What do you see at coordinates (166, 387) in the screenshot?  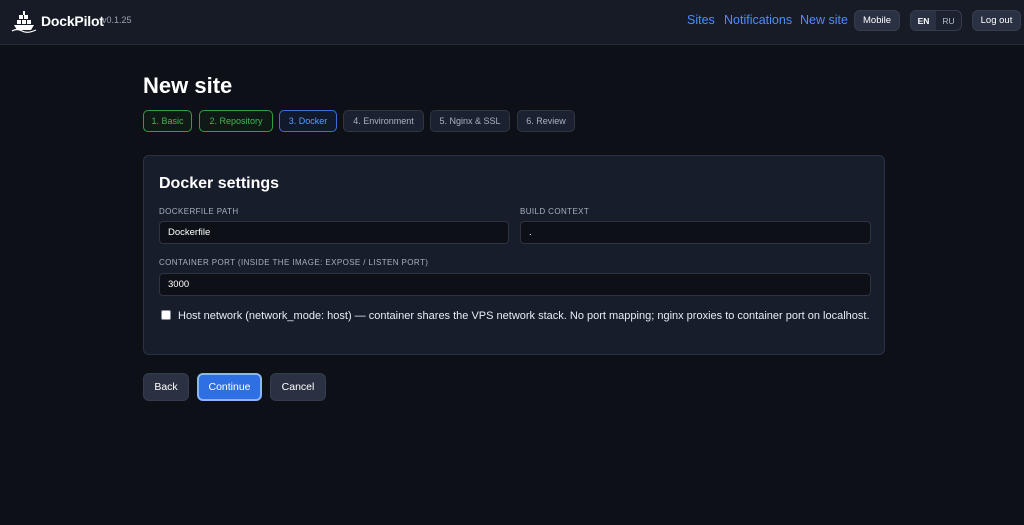 I see `back-button: Back` at bounding box center [166, 387].